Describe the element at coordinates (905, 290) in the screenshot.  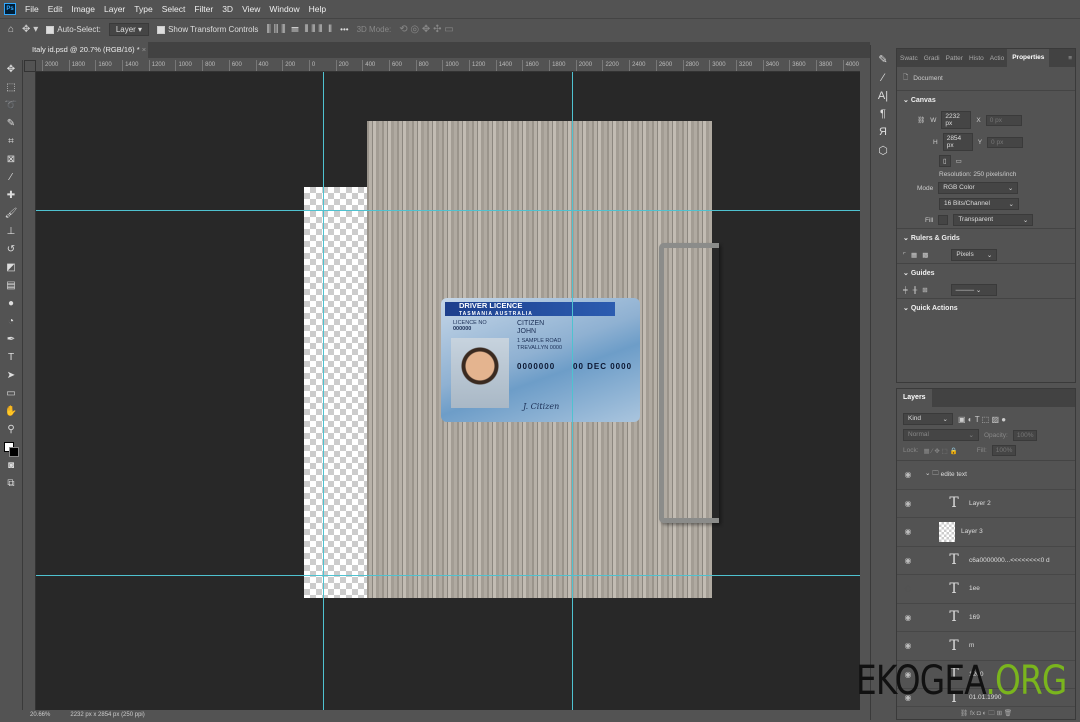
I see `guide-toggle-icon: ╪` at that location.